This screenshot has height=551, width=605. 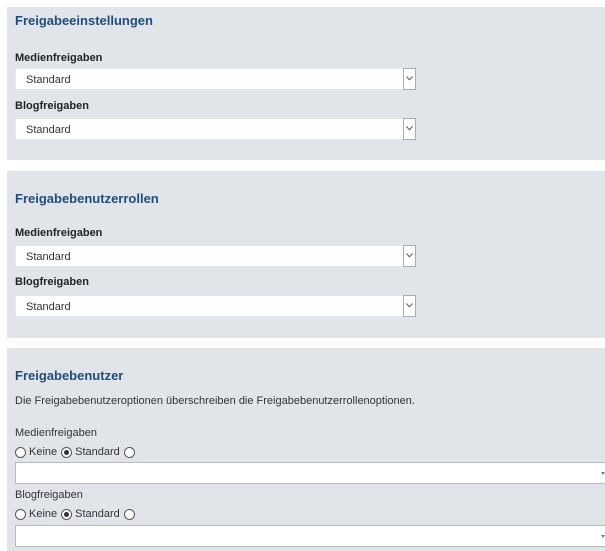 What do you see at coordinates (310, 473) in the screenshot?
I see `media-shares-user-select` at bounding box center [310, 473].